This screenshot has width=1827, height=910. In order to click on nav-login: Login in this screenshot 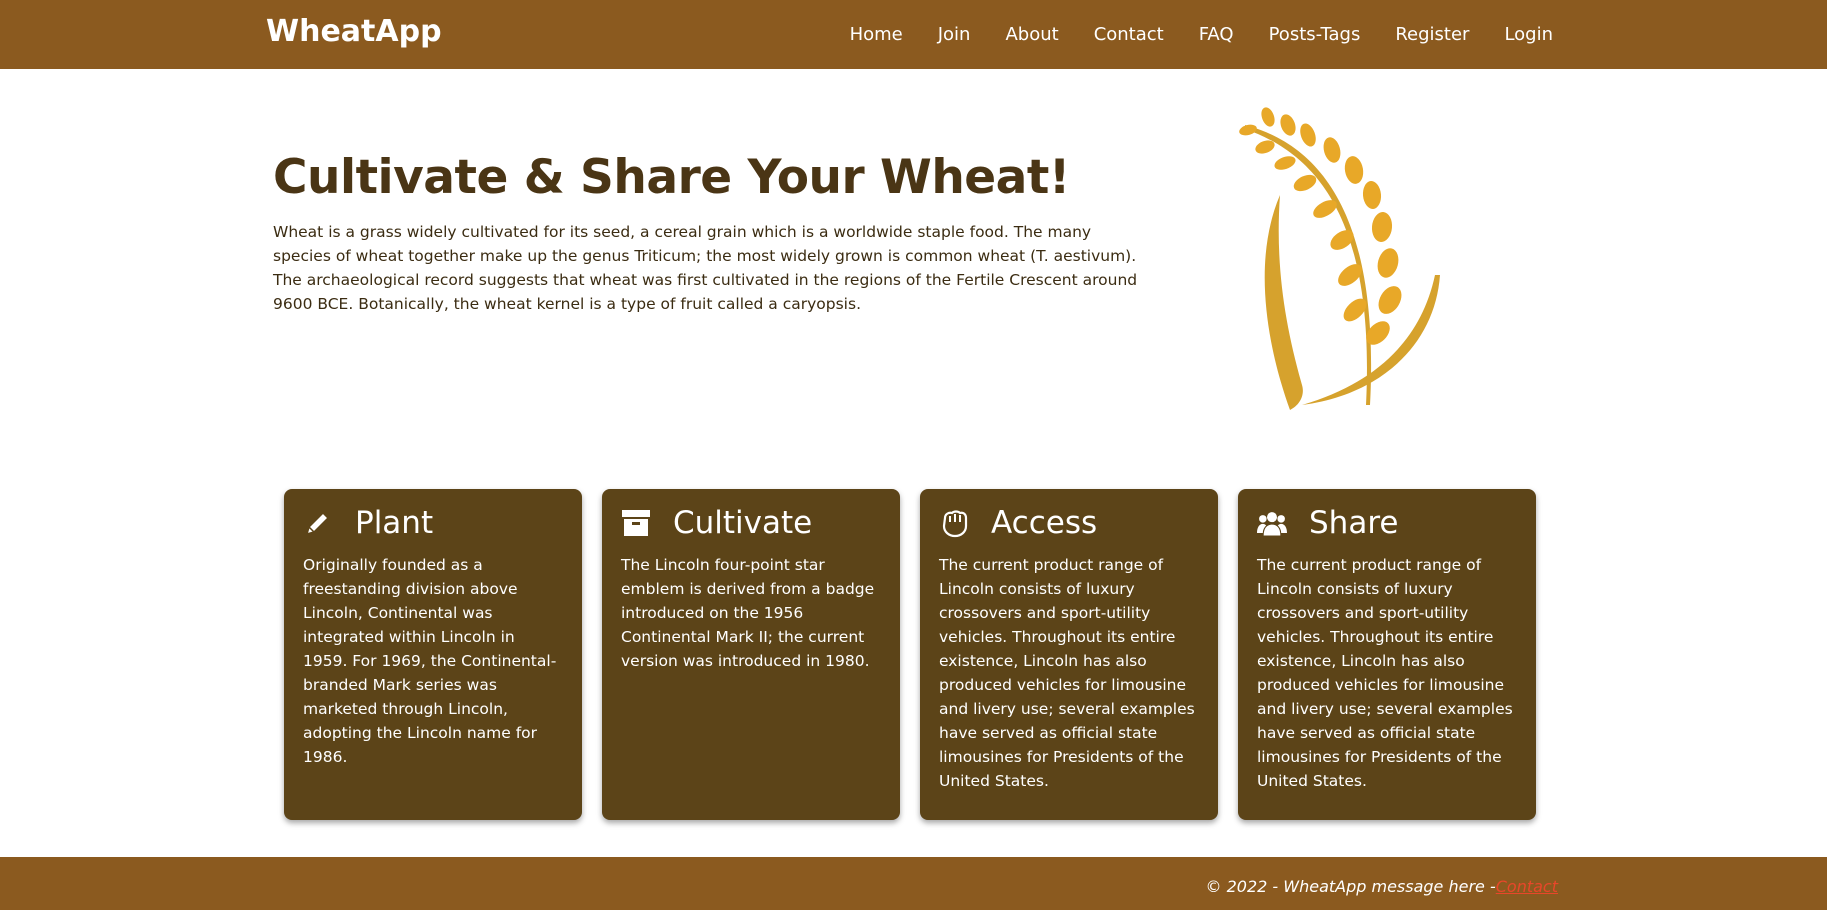, I will do `click(1528, 34)`.